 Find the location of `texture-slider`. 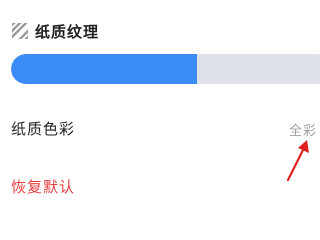

texture-slider is located at coordinates (165, 69).